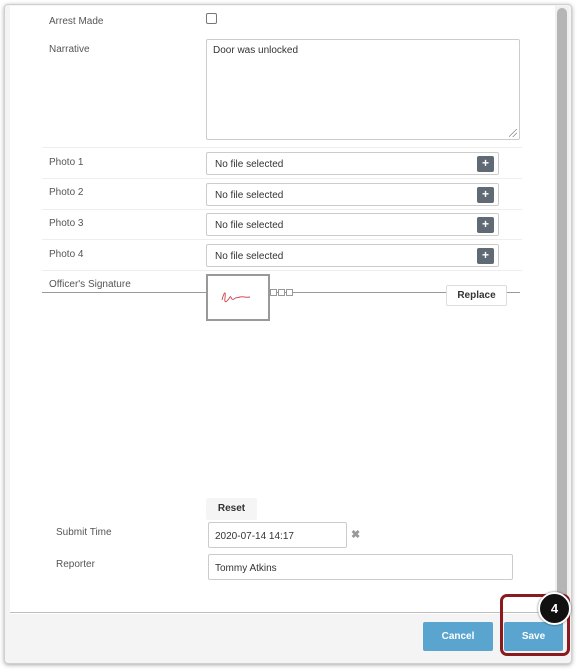 Image resolution: width=580 pixels, height=670 pixels. Describe the element at coordinates (562, 308) in the screenshot. I see `scrollbar-thumb` at that location.